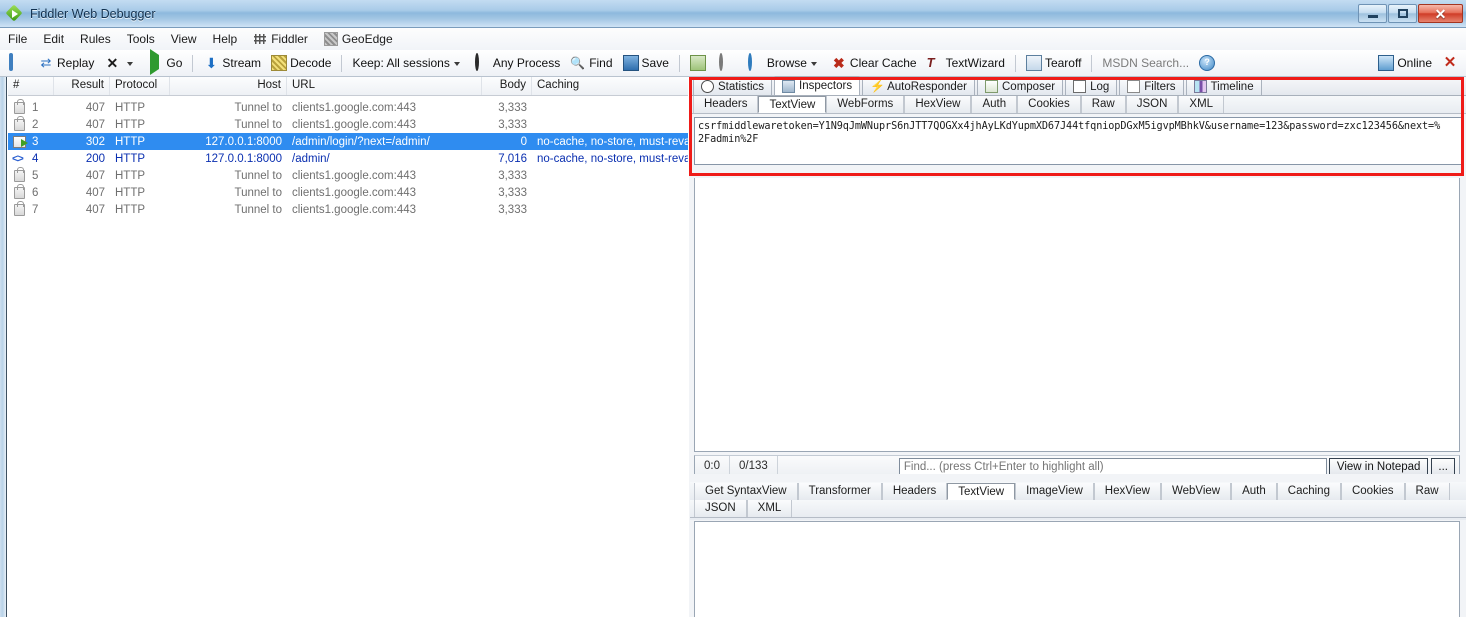 The image size is (1466, 617). Describe the element at coordinates (883, 63) in the screenshot. I see `clear-cache-label: Clear Cache` at that location.